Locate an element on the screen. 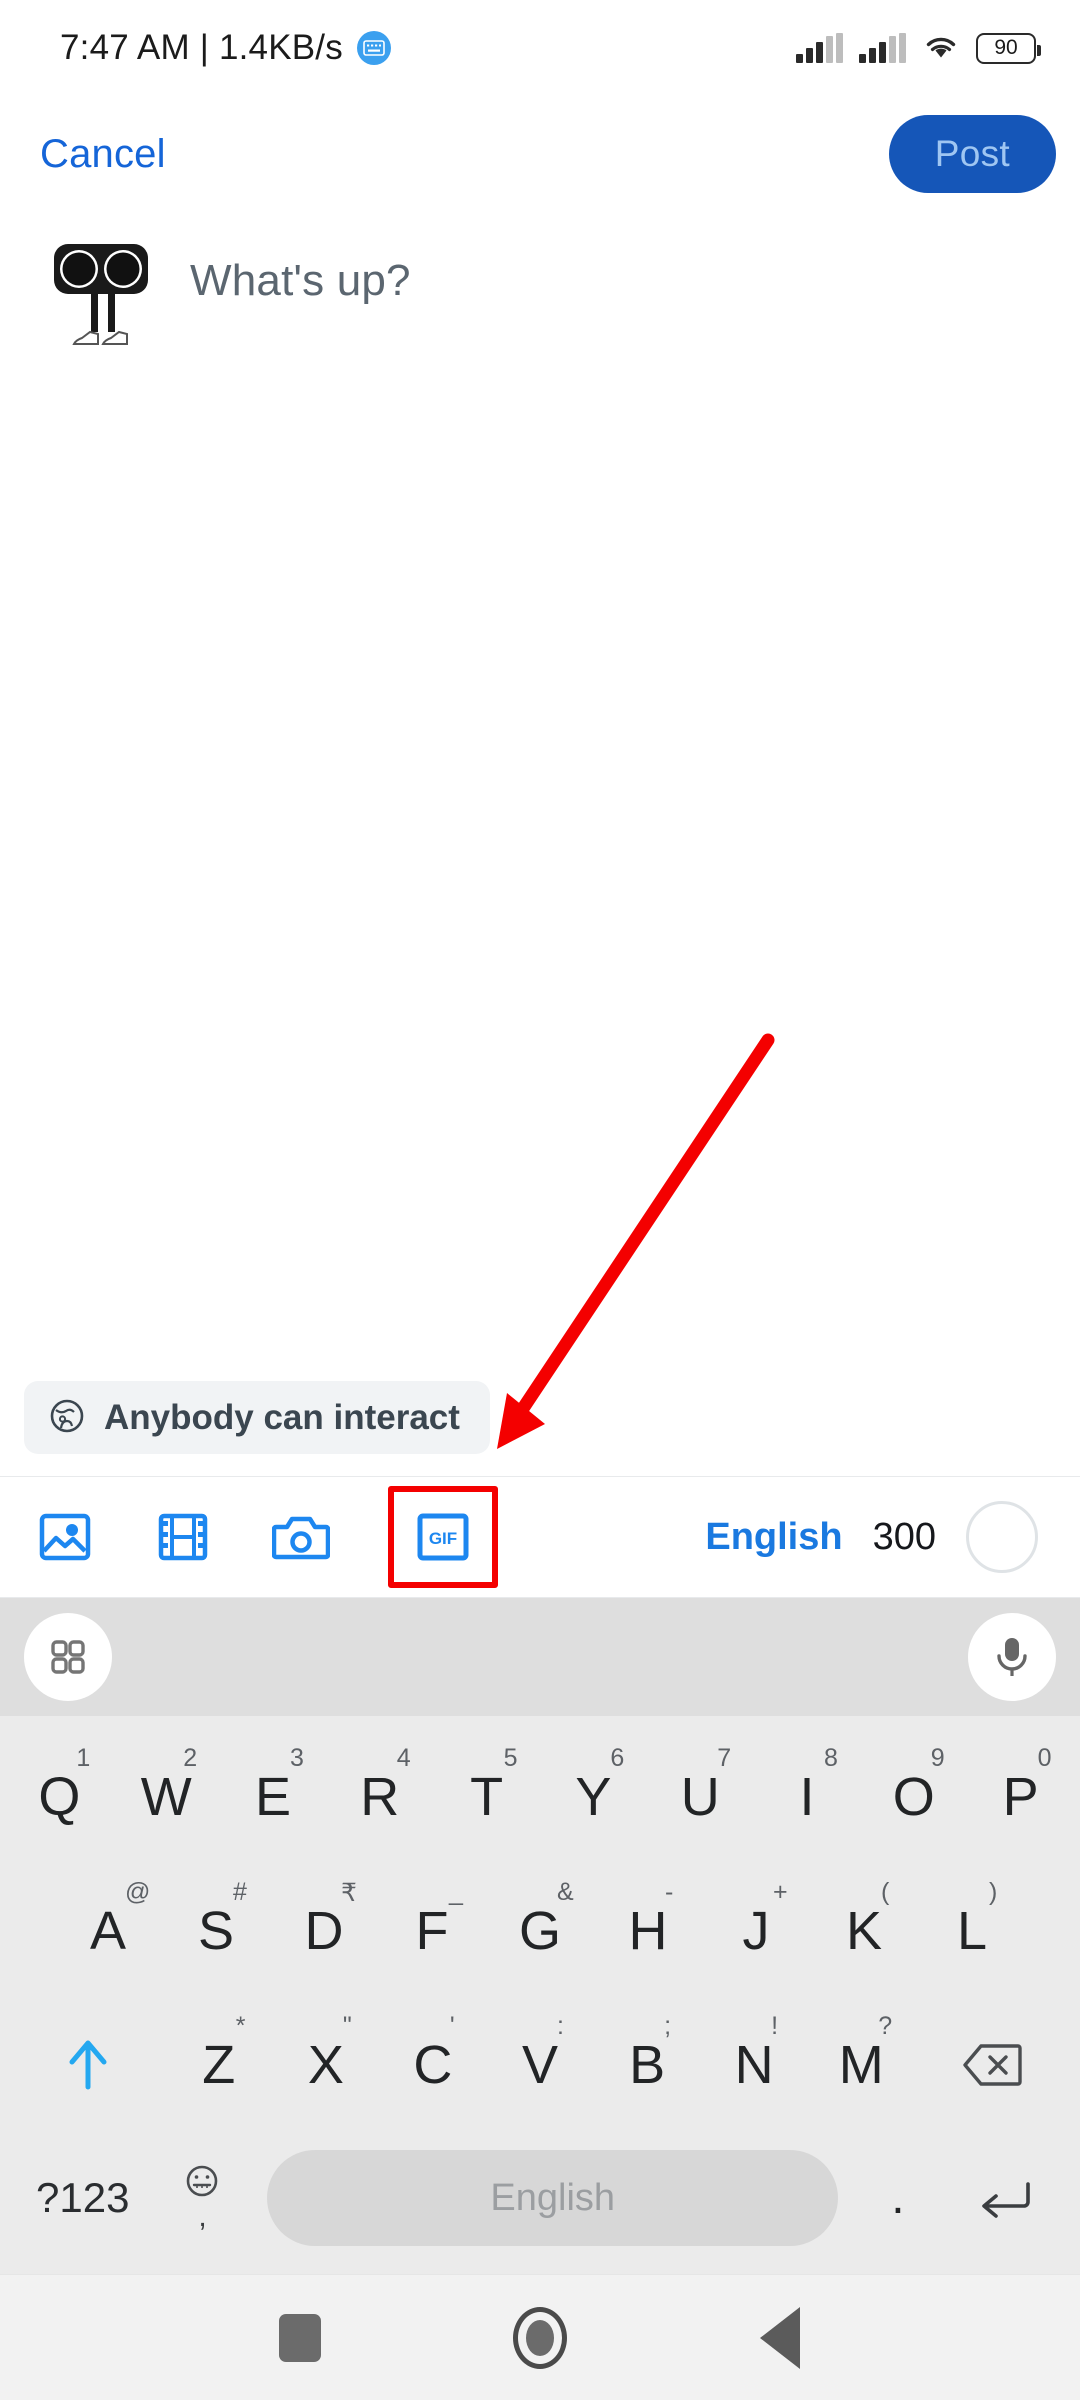 This screenshot has height=2400, width=1080. keyboard-row-3: * Z " X ' C :V ; B ! N ? M is located at coordinates (540, 2065).